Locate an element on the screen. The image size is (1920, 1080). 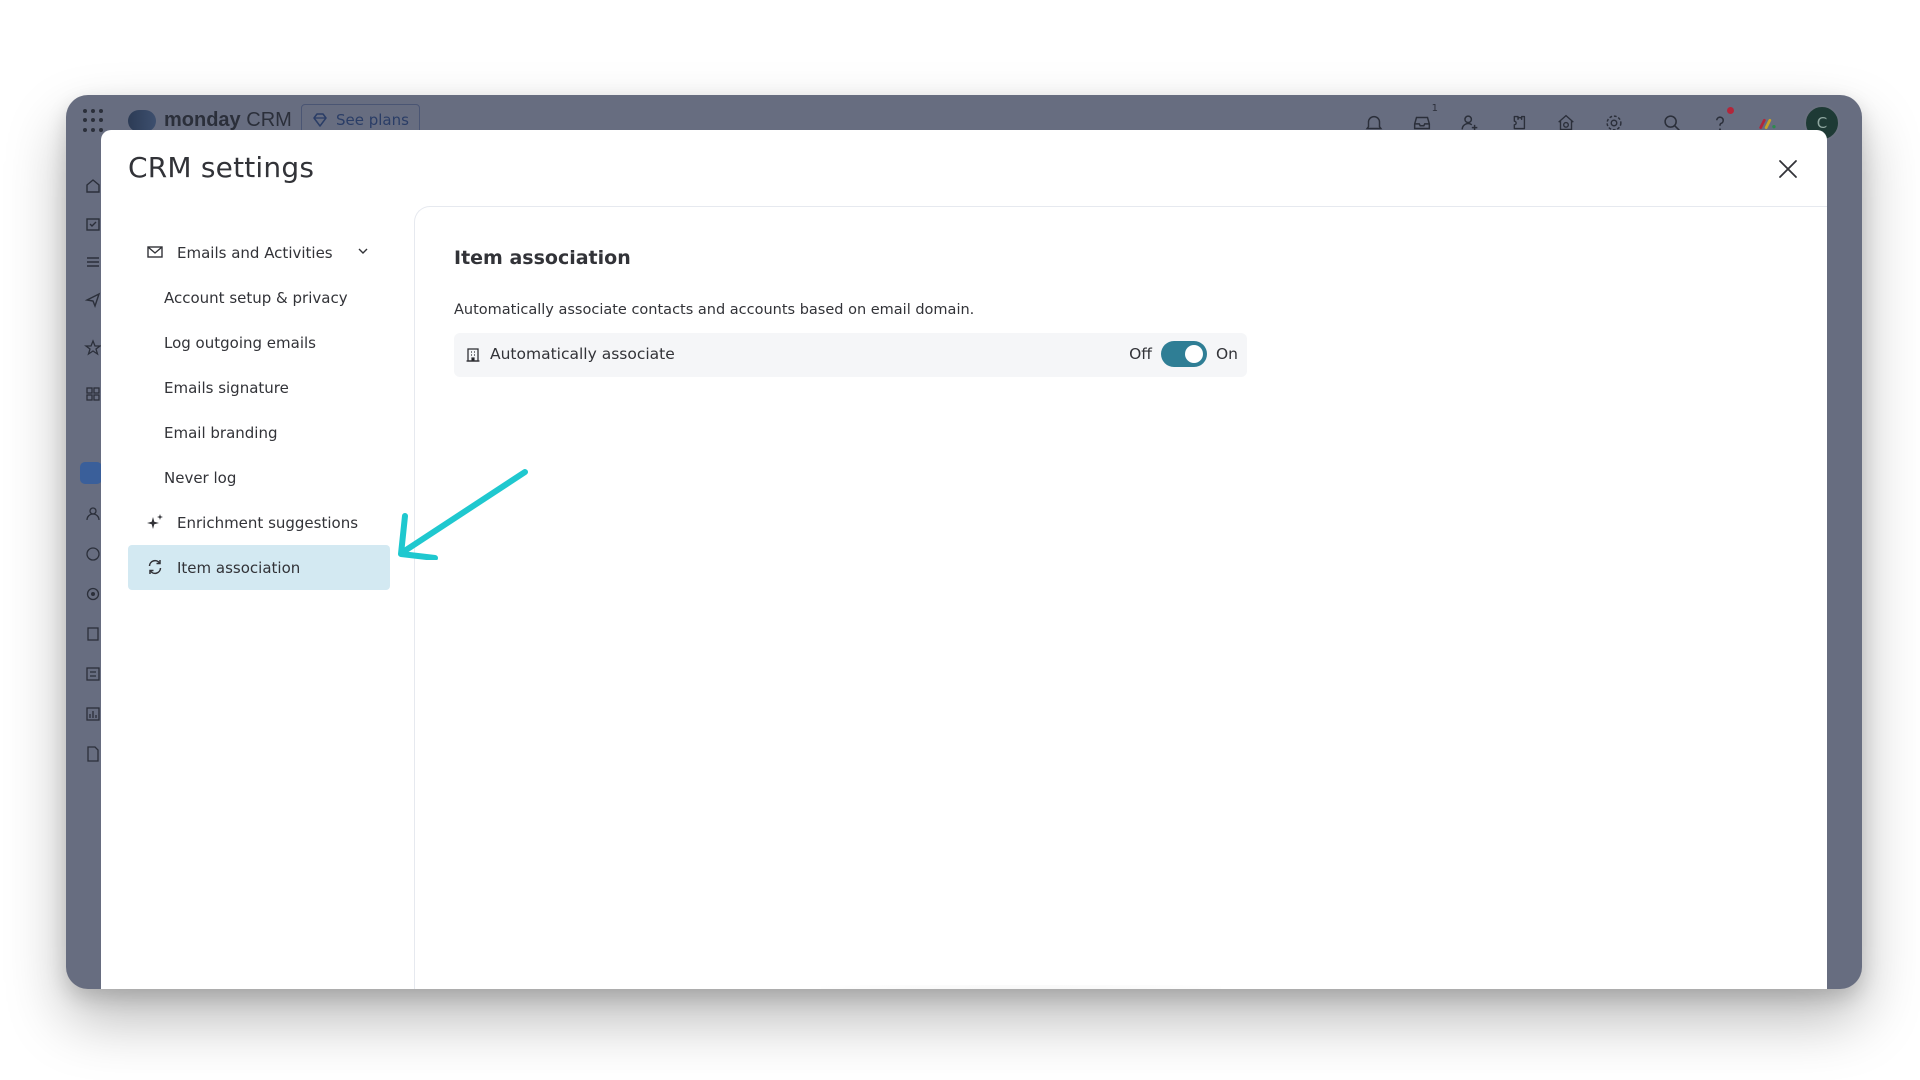
logo-text: monday CRM is located at coordinates (228, 120).